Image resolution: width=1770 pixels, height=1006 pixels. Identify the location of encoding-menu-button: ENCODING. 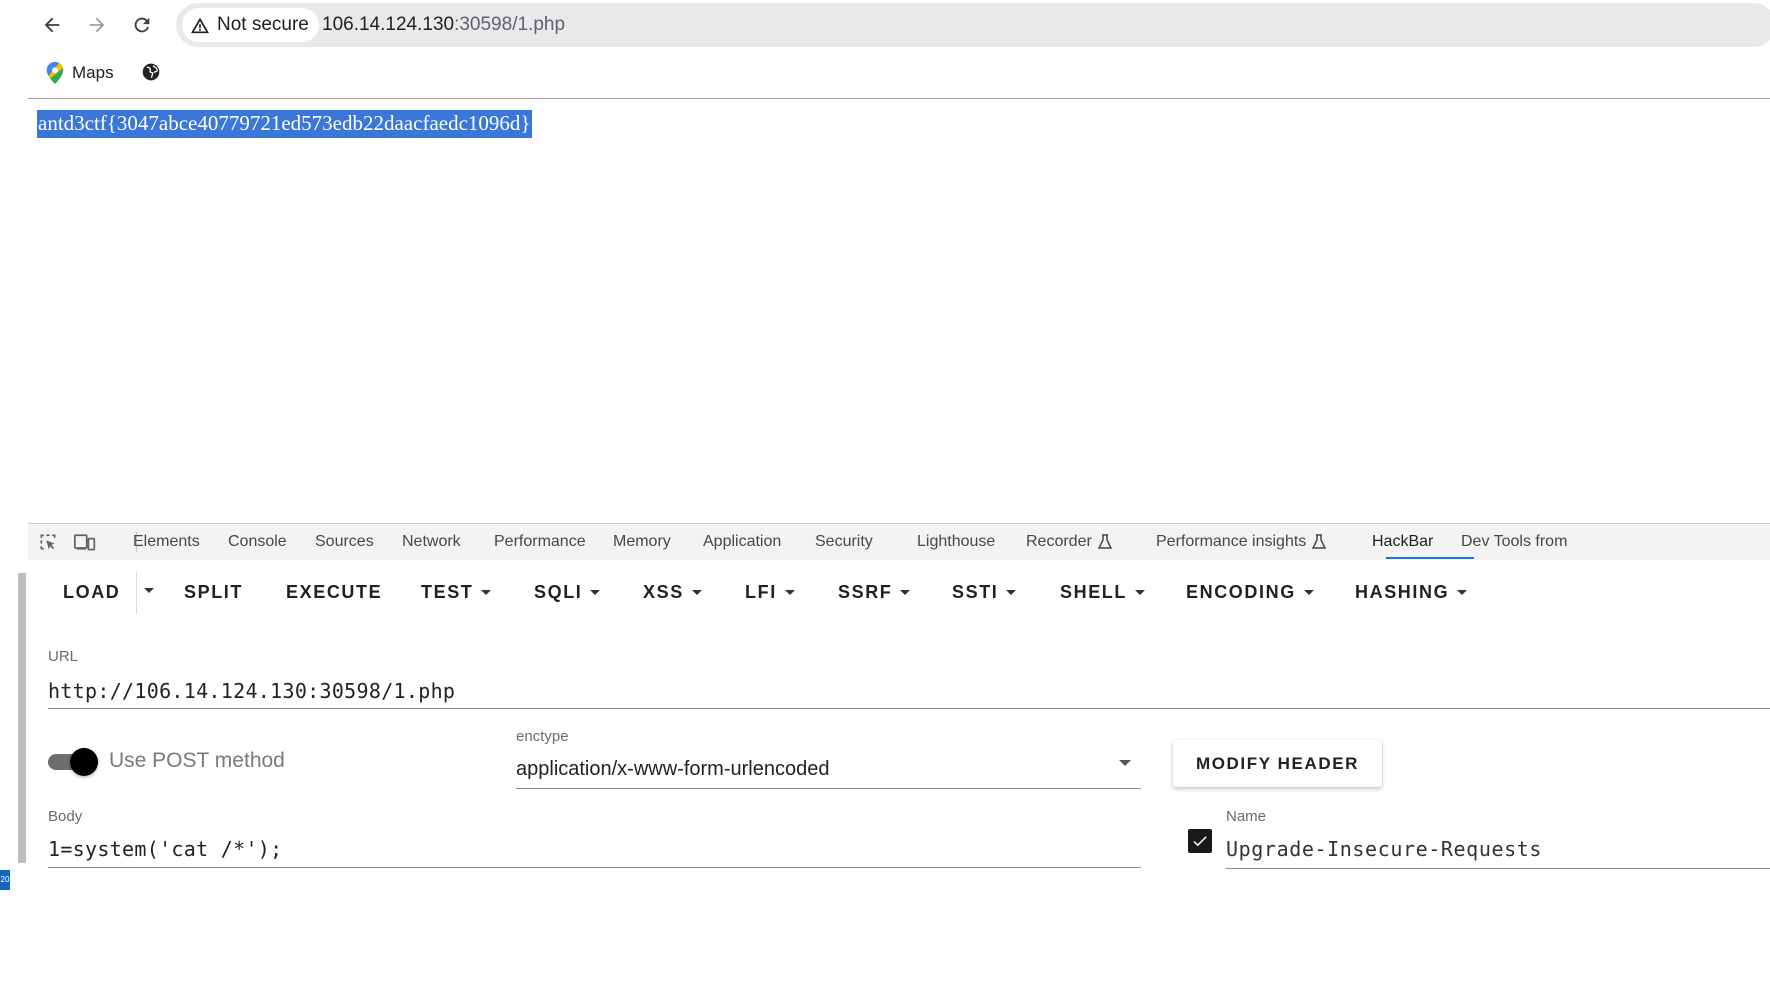
(1250, 592).